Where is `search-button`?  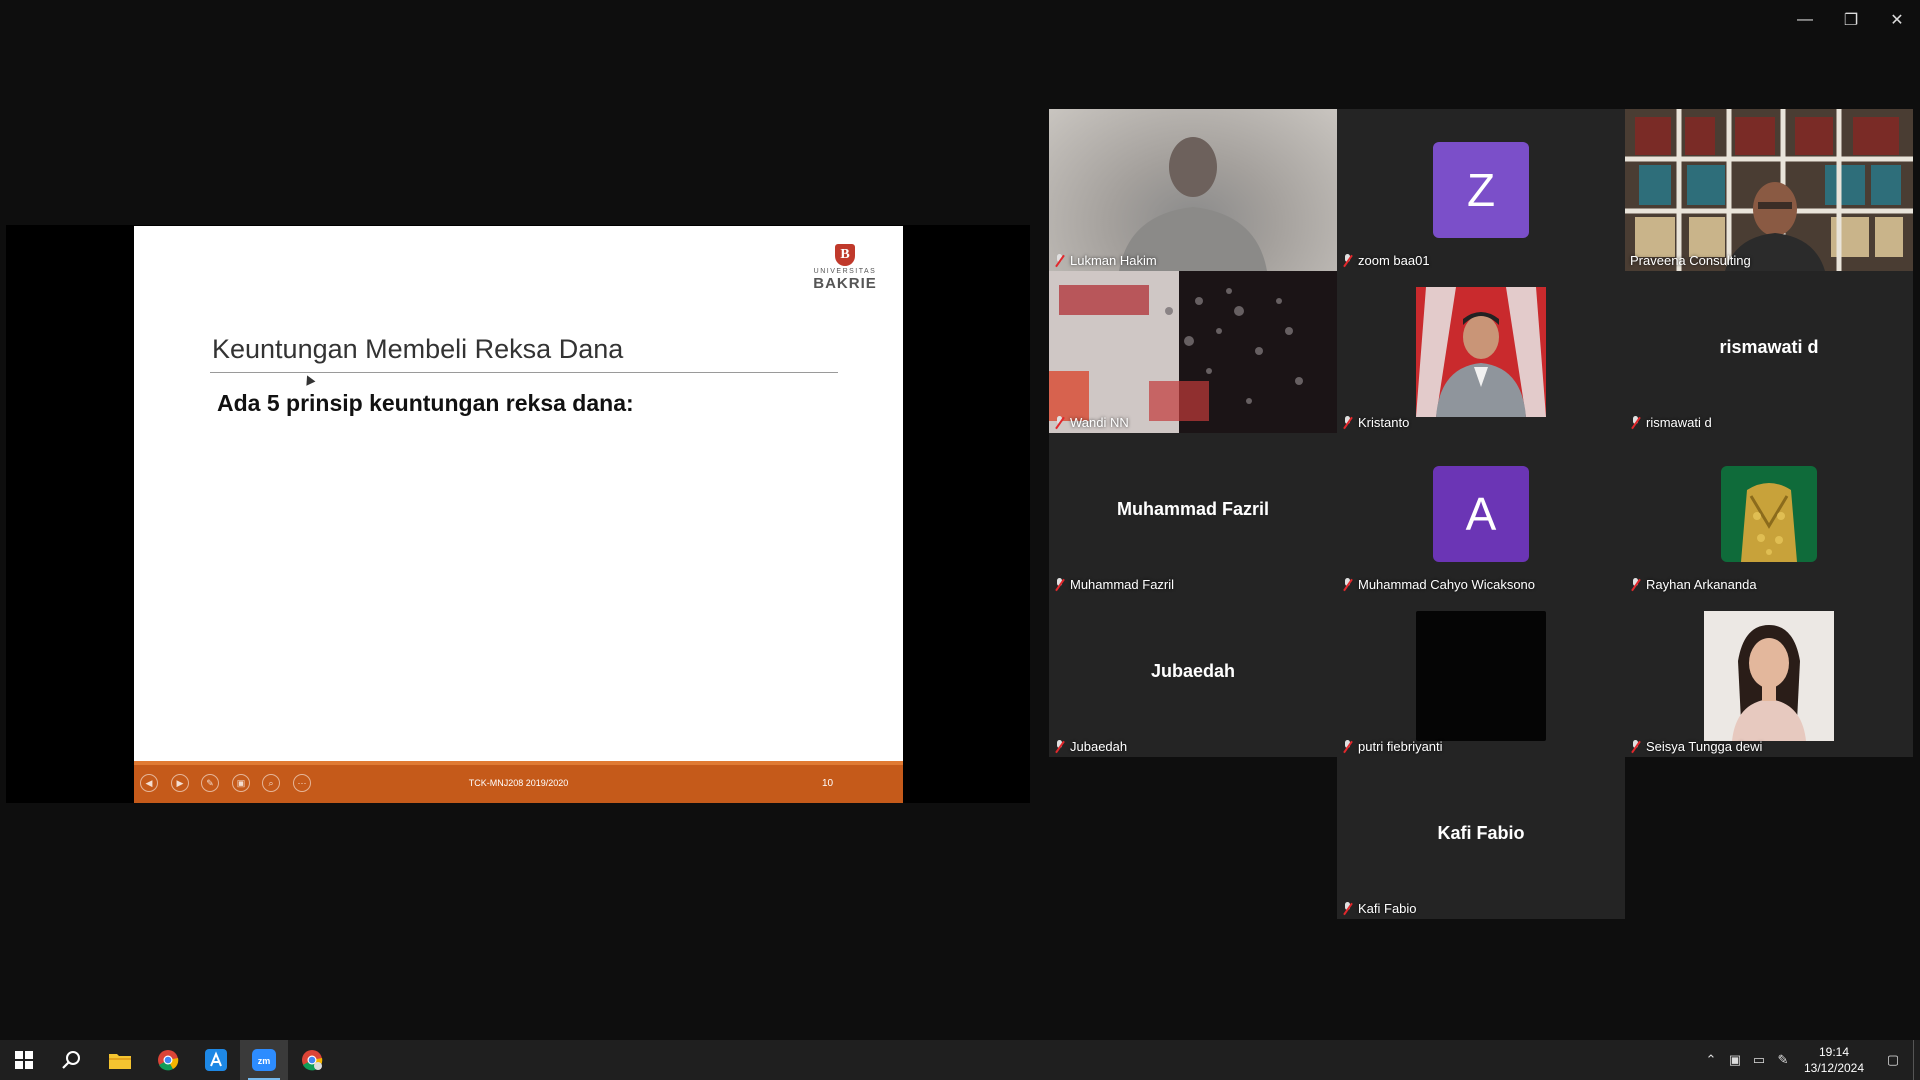
search-button is located at coordinates (72, 1060).